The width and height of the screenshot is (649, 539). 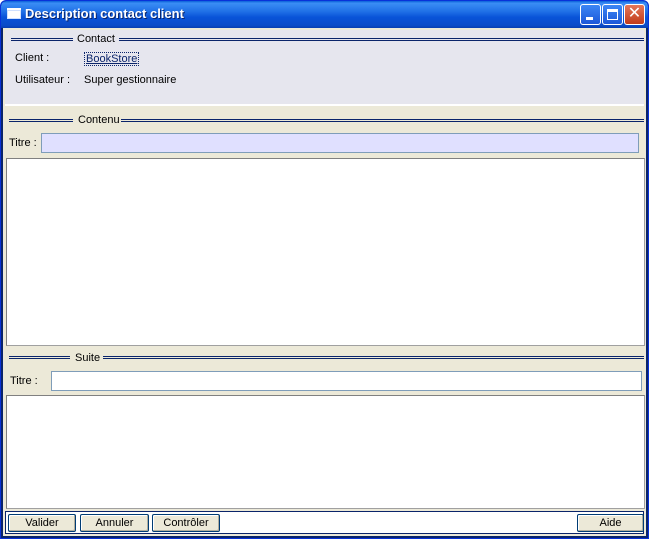 What do you see at coordinates (23, 143) in the screenshot?
I see `contenu-title-label: Titre :` at bounding box center [23, 143].